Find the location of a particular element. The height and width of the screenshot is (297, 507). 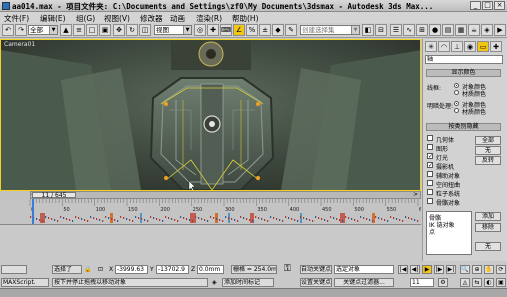

shaded-material-color-radio is located at coordinates (456, 110).